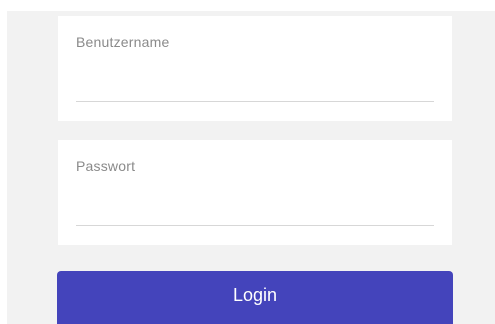 This screenshot has width=495, height=324. I want to click on username-label: Benutzername, so click(123, 42).